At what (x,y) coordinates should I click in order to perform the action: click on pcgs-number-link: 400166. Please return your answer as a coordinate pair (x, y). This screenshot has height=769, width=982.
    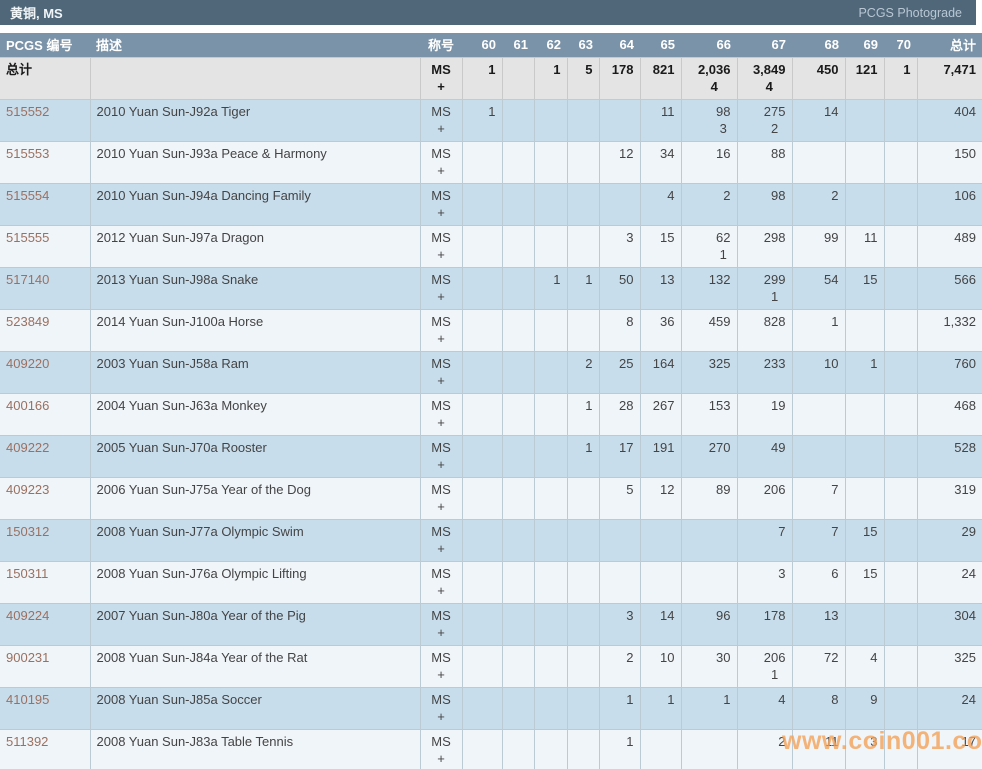
    Looking at the image, I should click on (27, 405).